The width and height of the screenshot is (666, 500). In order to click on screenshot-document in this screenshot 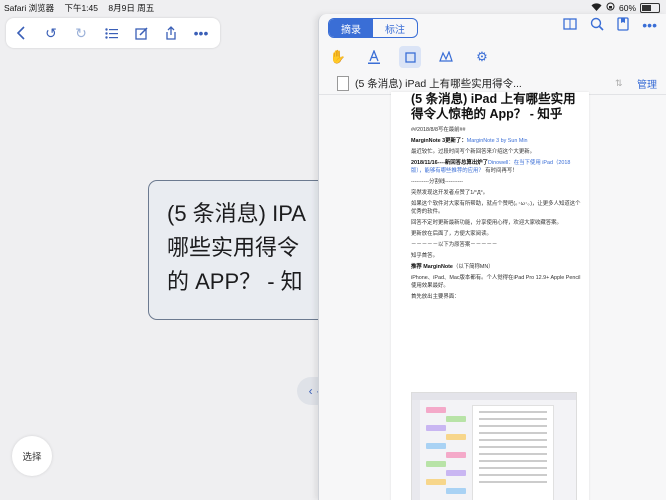, I will do `click(513, 452)`.